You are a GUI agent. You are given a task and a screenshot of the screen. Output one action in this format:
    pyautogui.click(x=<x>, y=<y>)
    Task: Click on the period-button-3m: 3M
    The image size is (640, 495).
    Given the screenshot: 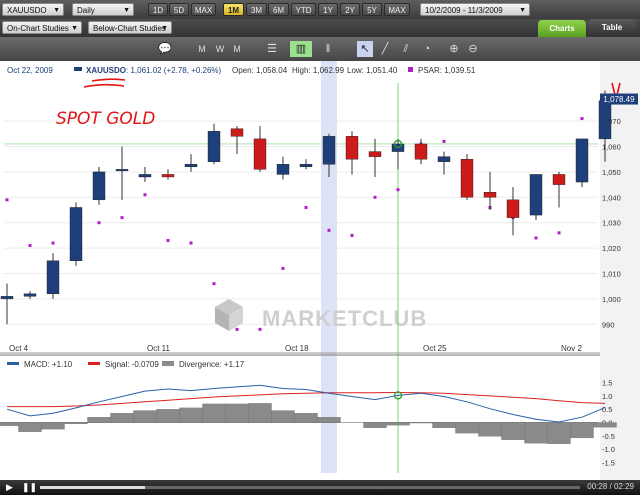 What is the action you would take?
    pyautogui.click(x=256, y=9)
    